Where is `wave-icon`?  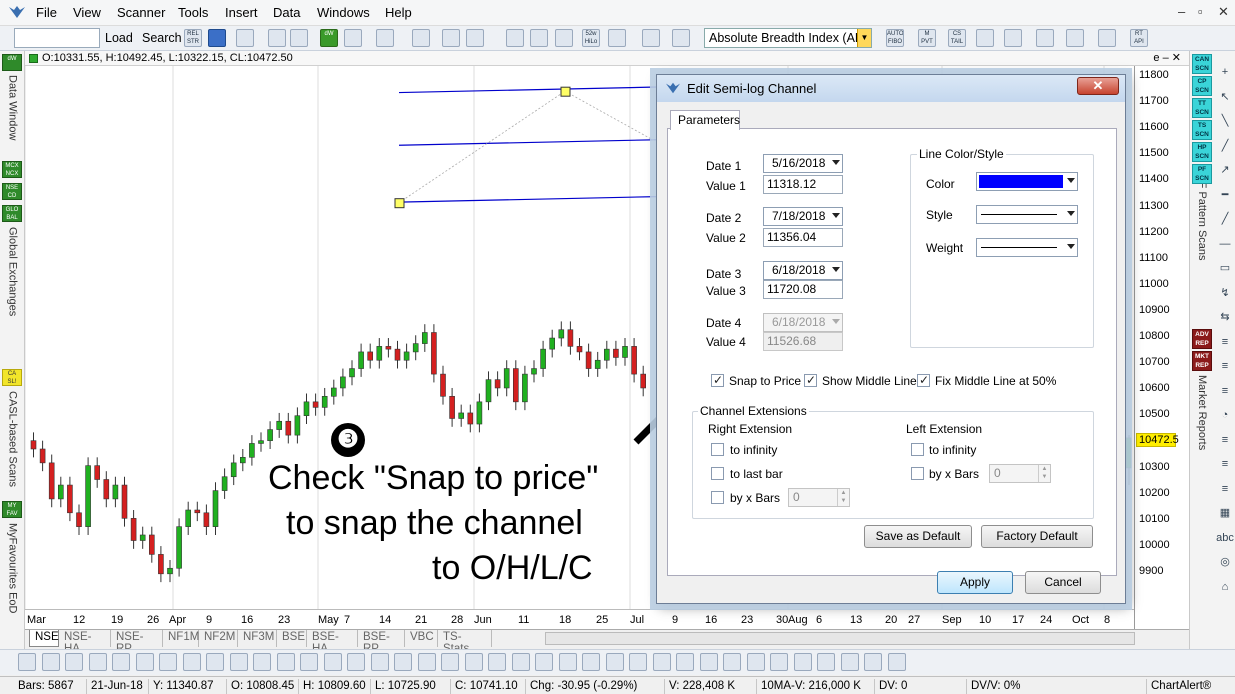
wave-icon is located at coordinates (1045, 38).